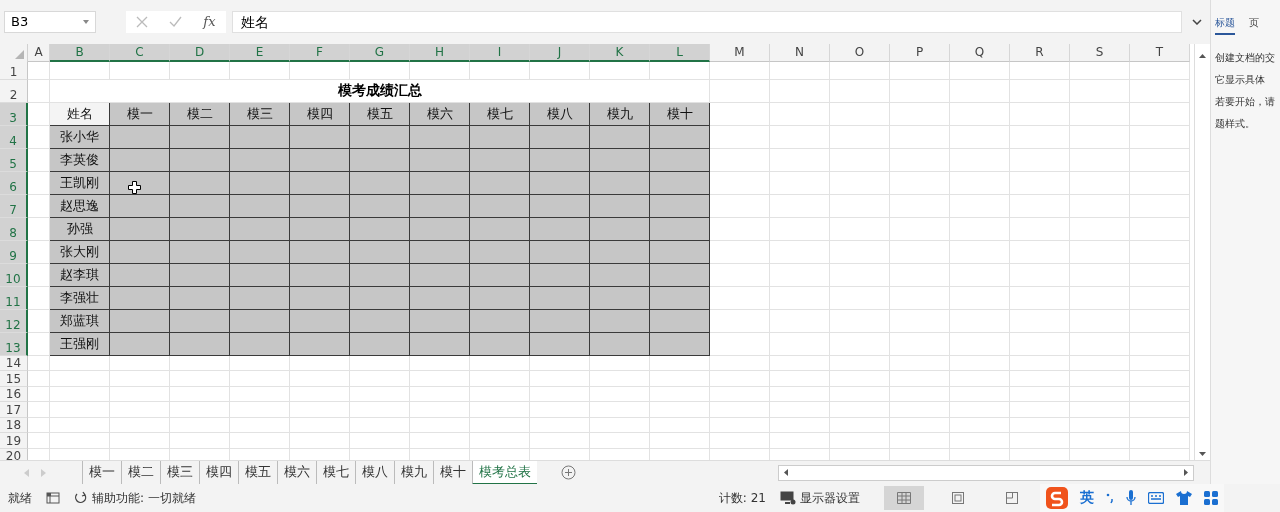 The height and width of the screenshot is (512, 1280). I want to click on row-header: 7, so click(14, 206).